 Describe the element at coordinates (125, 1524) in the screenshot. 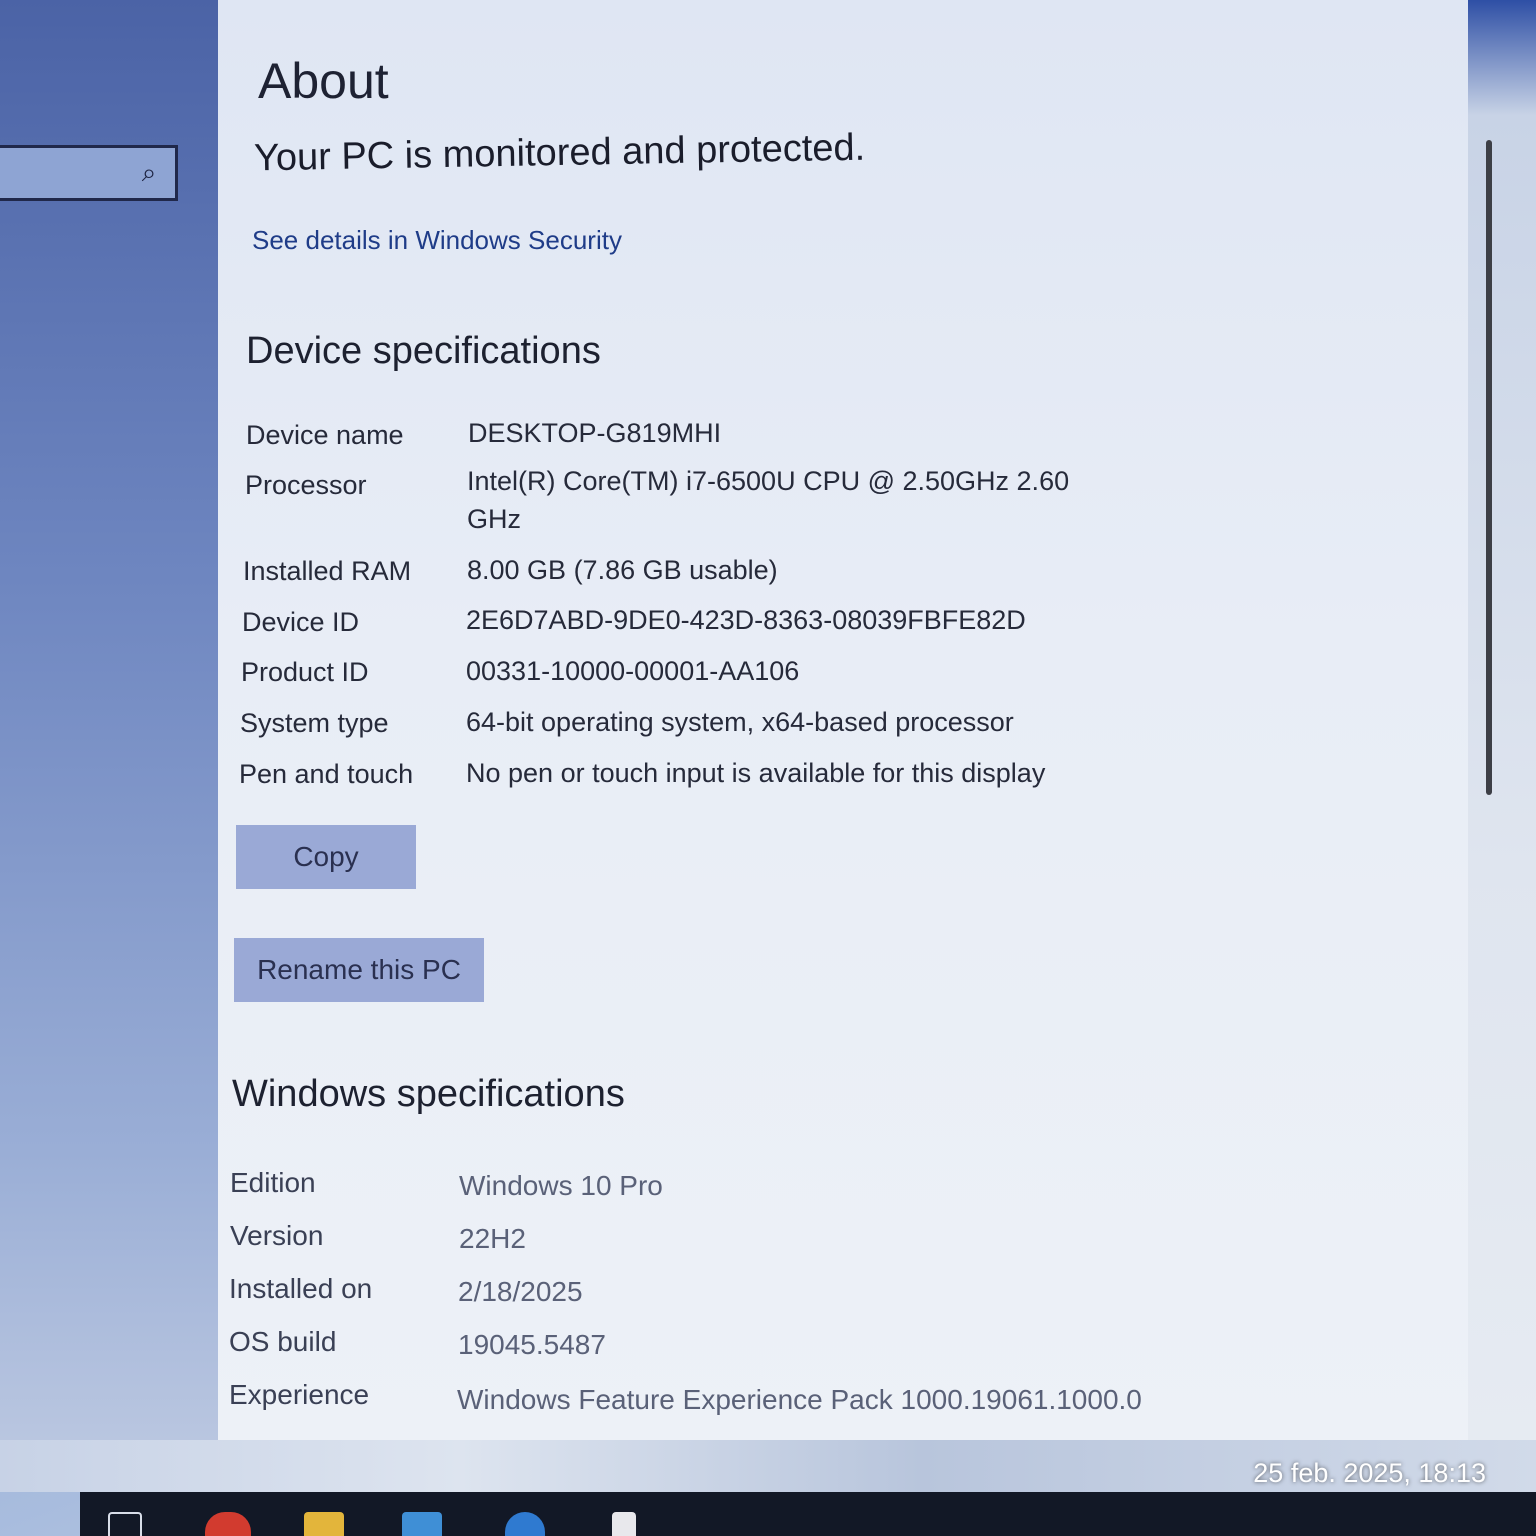

I see `task-view-icon` at that location.